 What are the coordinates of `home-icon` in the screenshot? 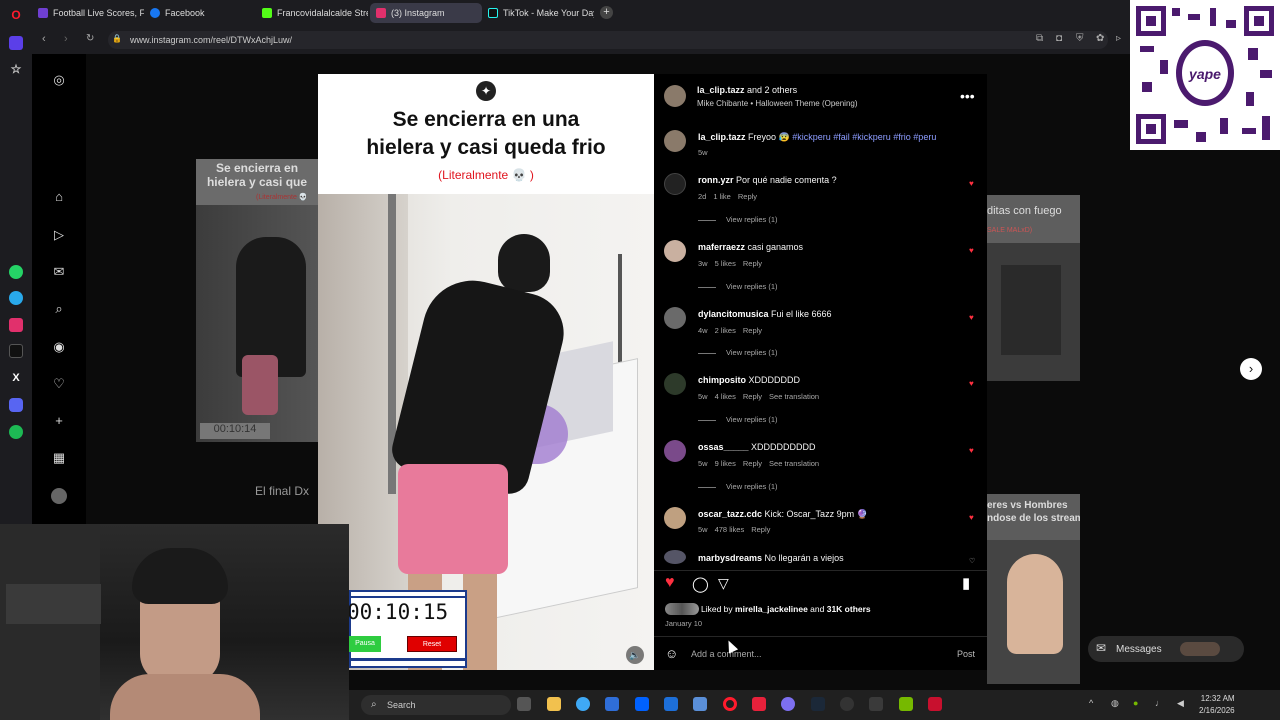 It's located at (16, 43).